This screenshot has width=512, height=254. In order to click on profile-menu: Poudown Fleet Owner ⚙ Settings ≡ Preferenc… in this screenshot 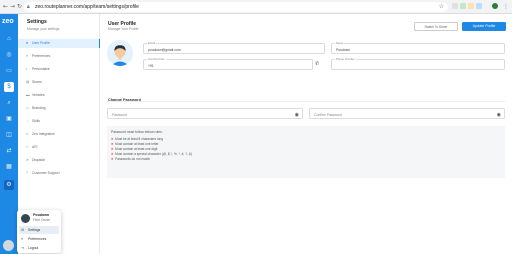, I will do `click(39, 231)`.